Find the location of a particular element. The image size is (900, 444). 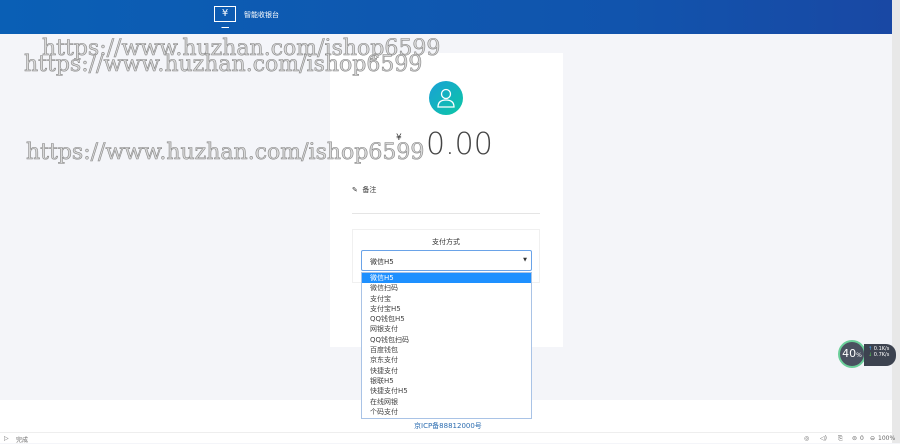

cpu-unit: % is located at coordinates (859, 355).